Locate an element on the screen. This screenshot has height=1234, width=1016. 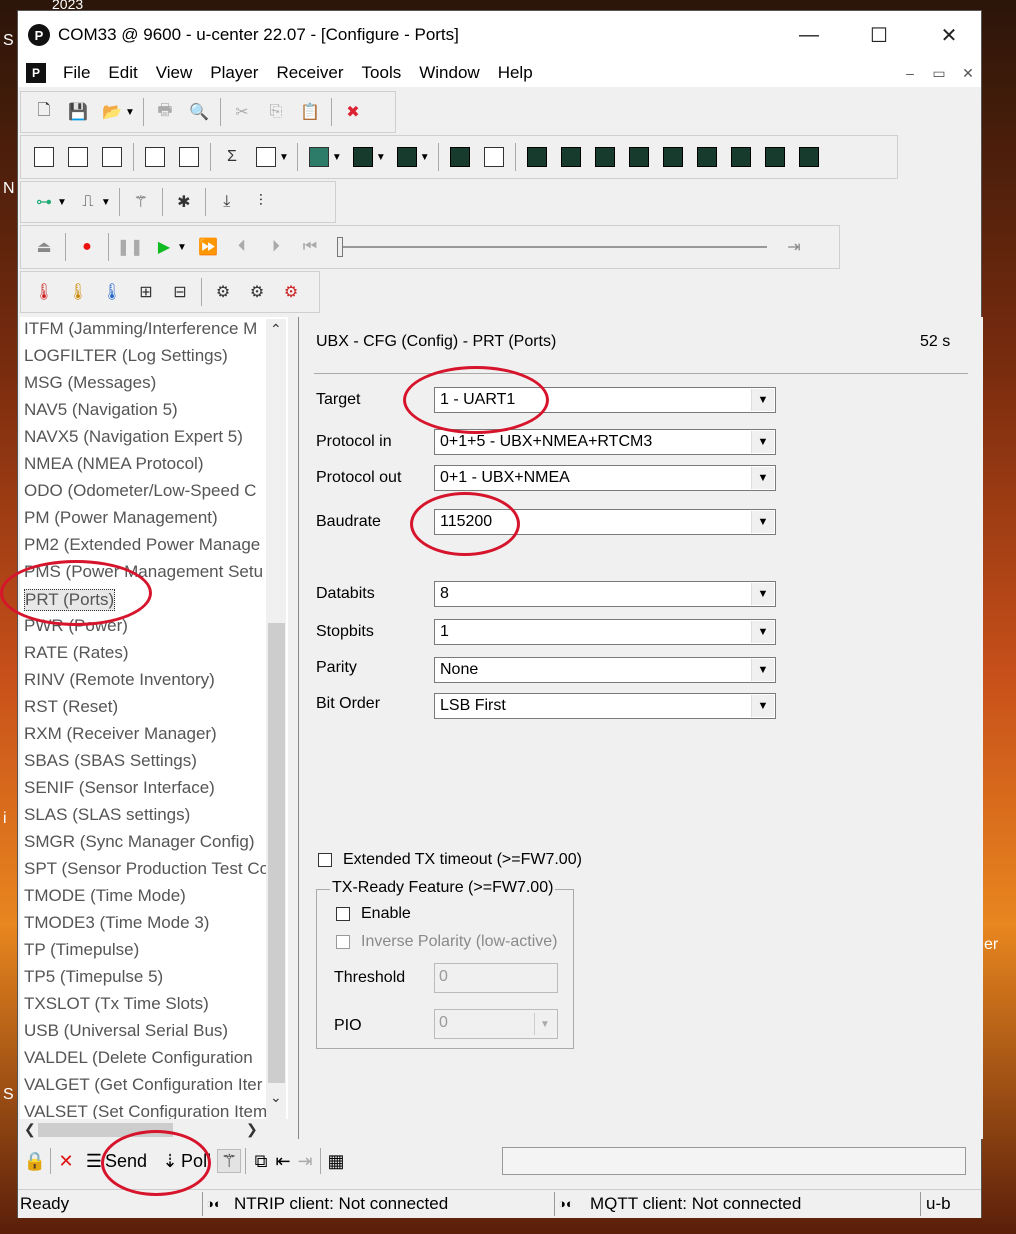
rewind-start-icon: ⏮ is located at coordinates (310, 247).